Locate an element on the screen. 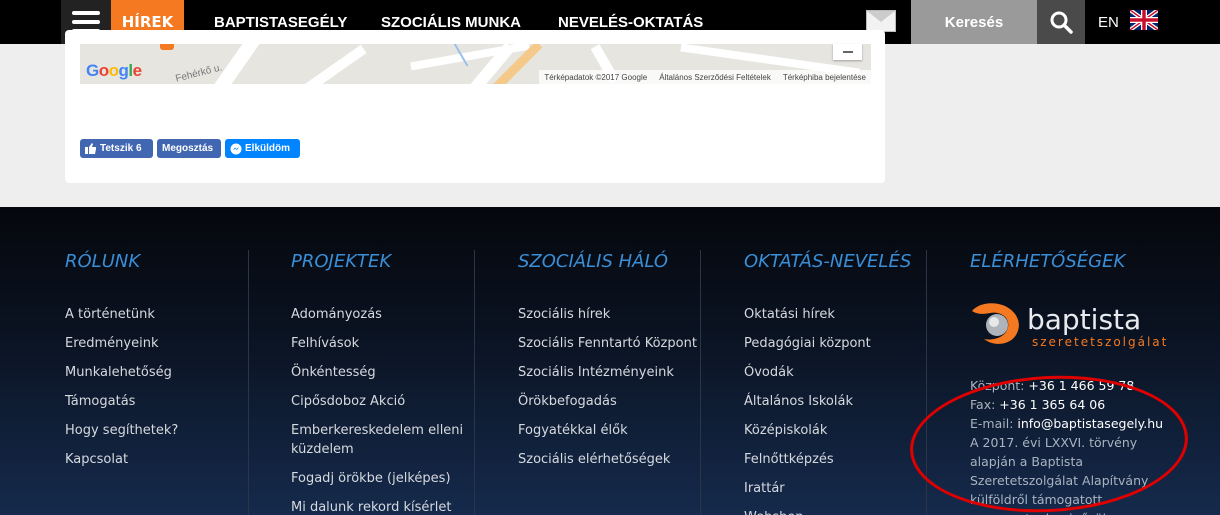  messenger-send-button: Elküldöm is located at coordinates (262, 148).